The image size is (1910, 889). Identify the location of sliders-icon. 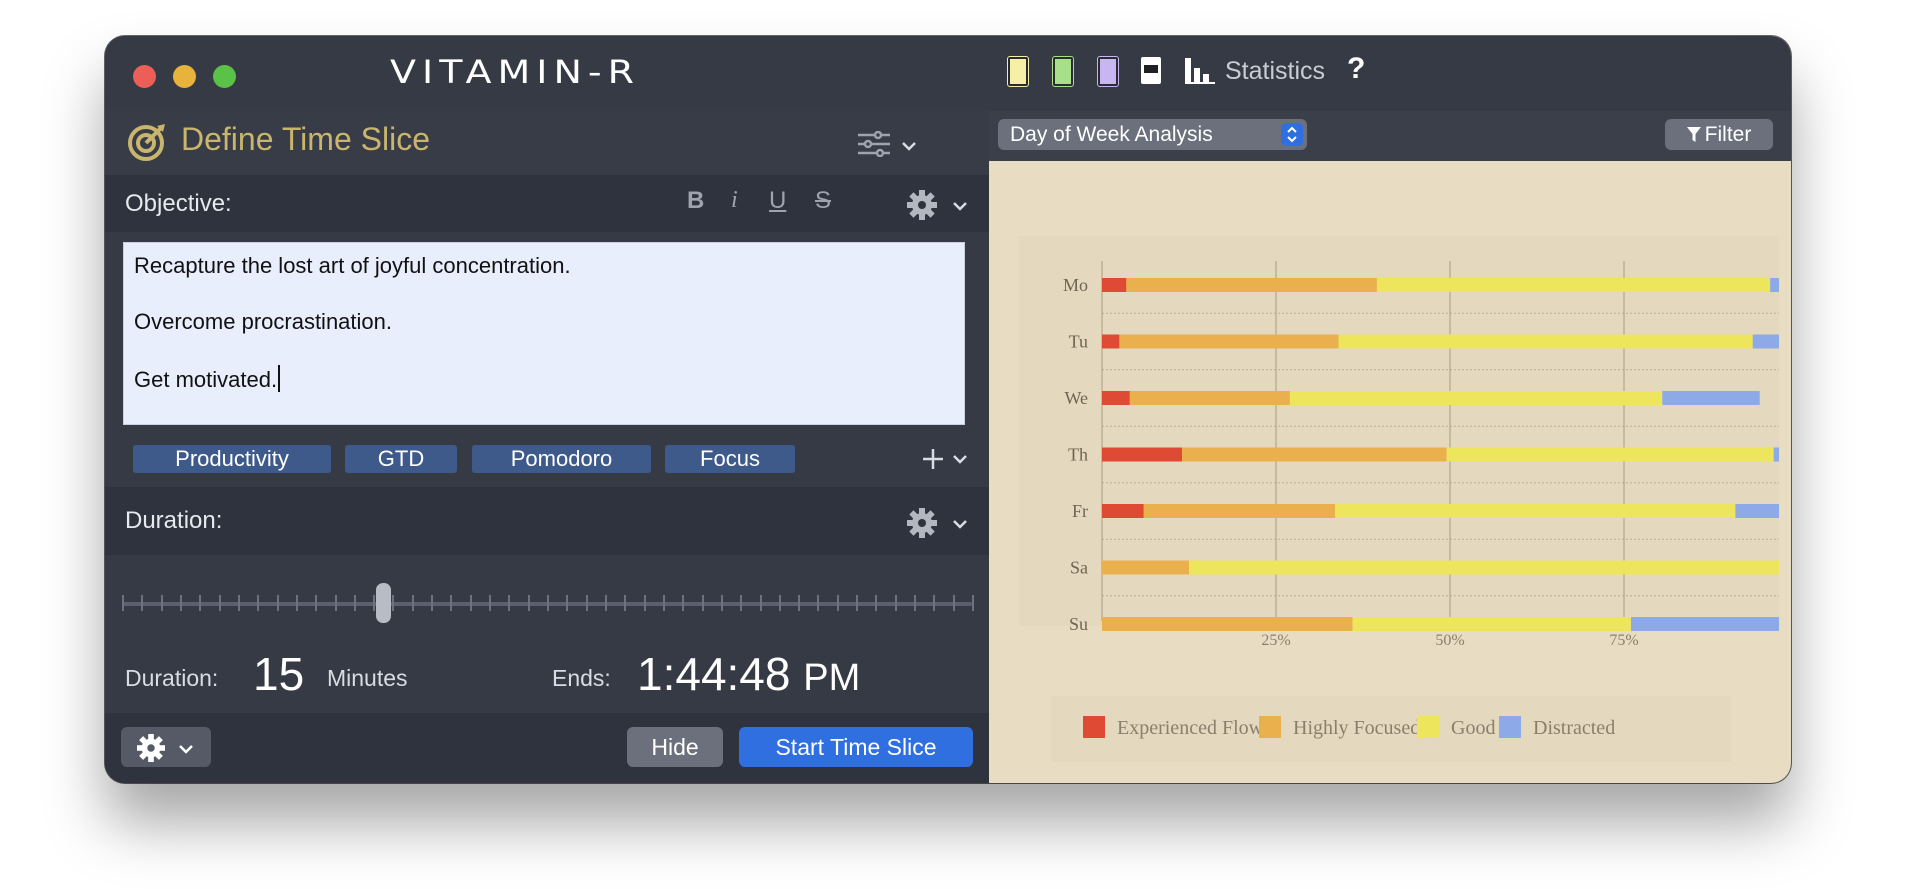
(874, 144).